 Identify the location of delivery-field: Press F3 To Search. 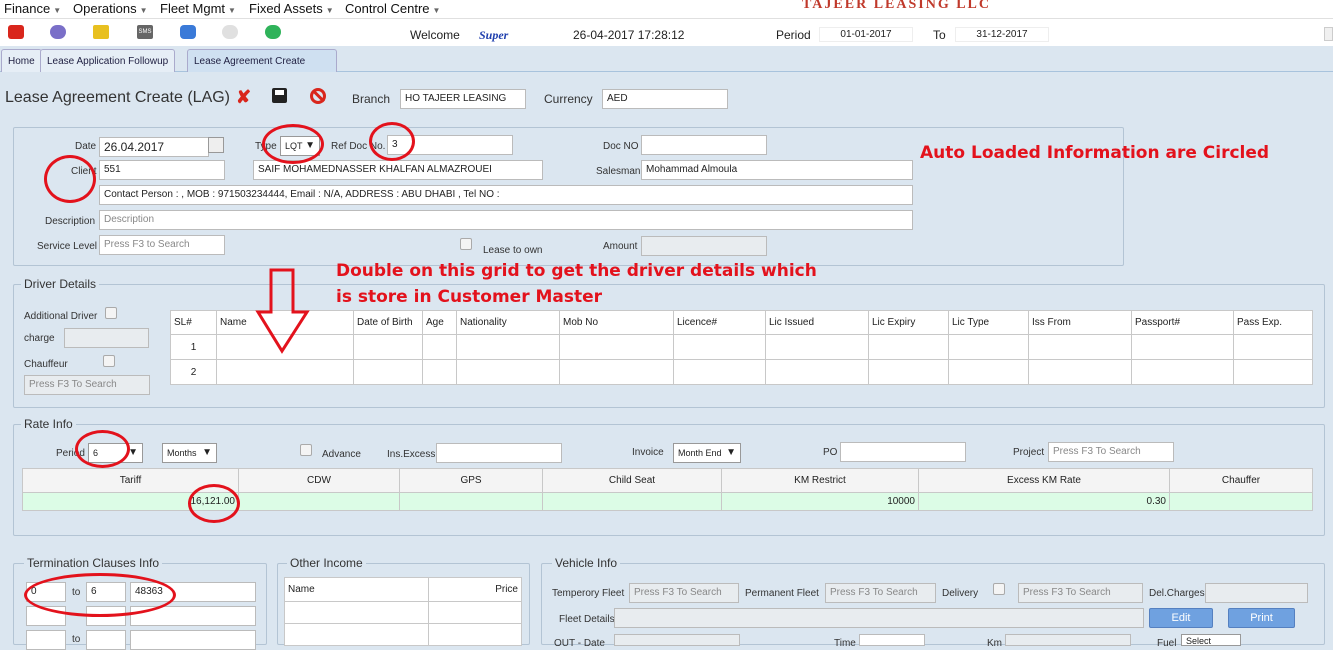
(1080, 593).